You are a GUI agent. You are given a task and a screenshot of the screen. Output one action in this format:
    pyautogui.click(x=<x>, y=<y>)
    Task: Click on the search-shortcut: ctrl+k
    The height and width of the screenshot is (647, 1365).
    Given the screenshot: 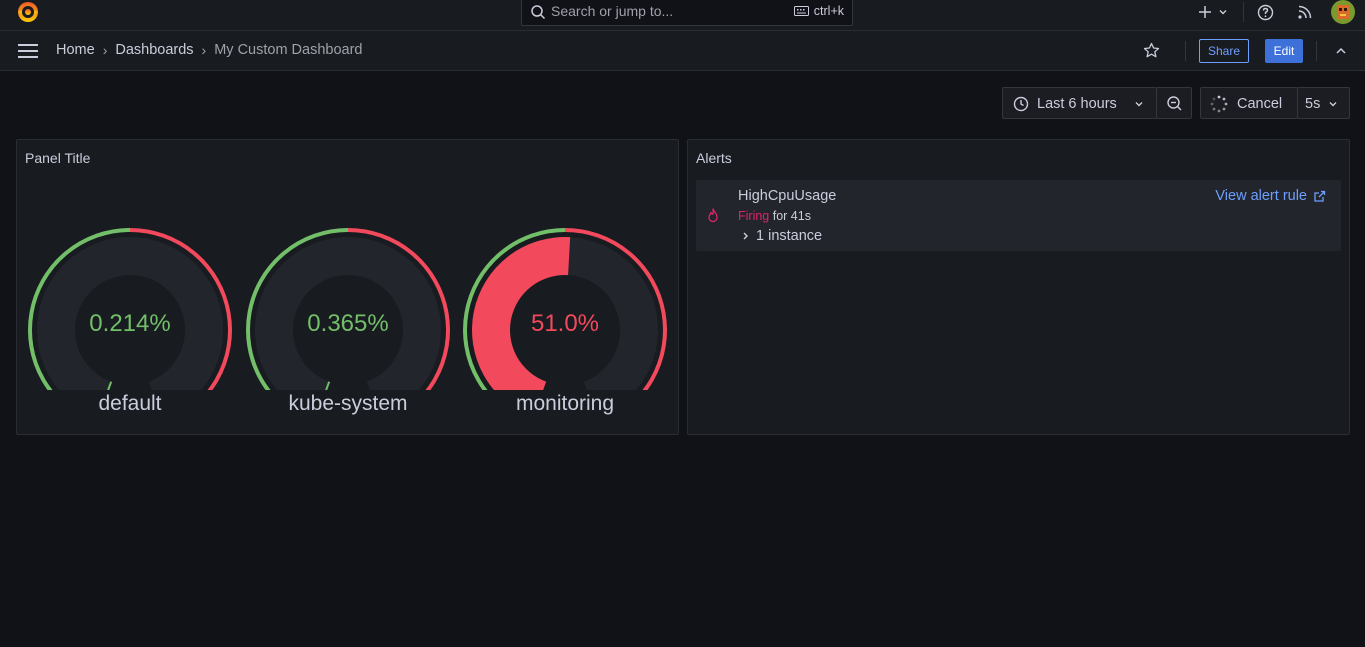 What is the action you would take?
    pyautogui.click(x=818, y=11)
    